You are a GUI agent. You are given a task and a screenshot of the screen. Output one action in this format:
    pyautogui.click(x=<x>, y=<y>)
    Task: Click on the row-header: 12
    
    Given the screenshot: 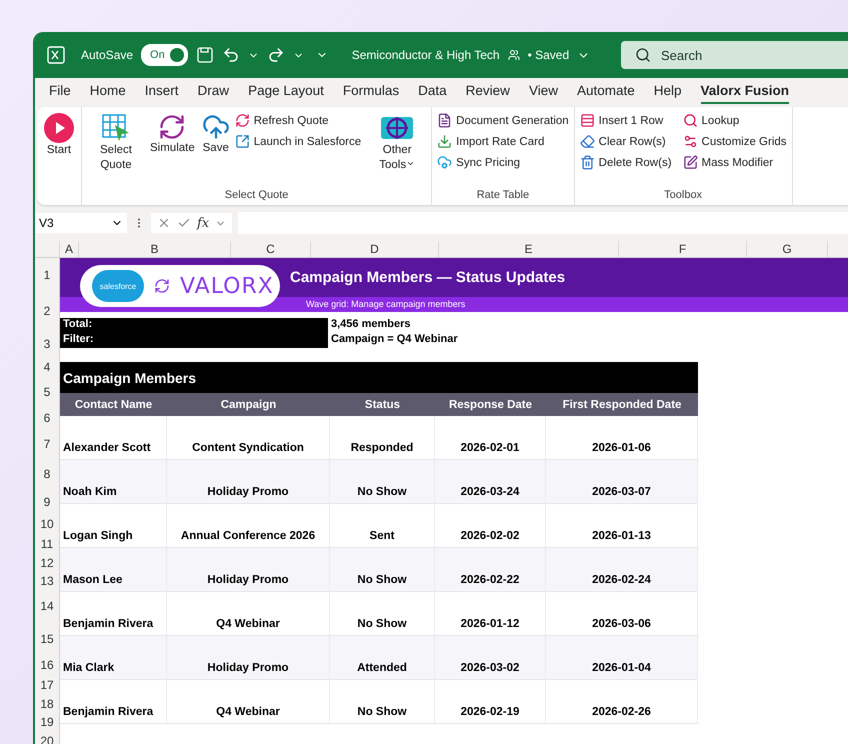 What is the action you would take?
    pyautogui.click(x=47, y=562)
    